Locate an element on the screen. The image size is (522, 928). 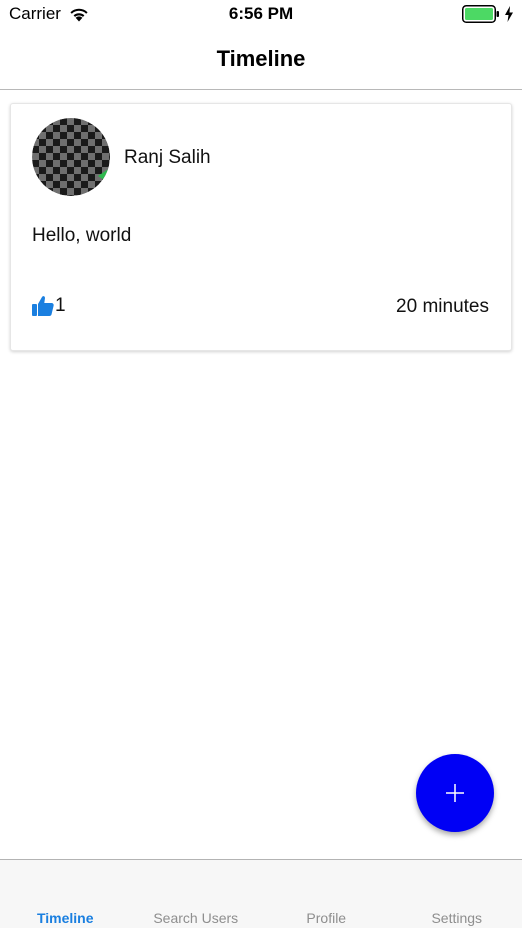
page-title: Timeline is located at coordinates (261, 58).